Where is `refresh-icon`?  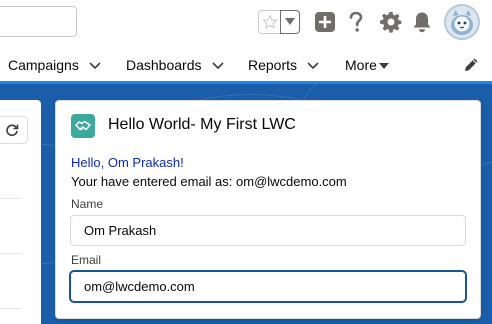
refresh-icon is located at coordinates (12, 130).